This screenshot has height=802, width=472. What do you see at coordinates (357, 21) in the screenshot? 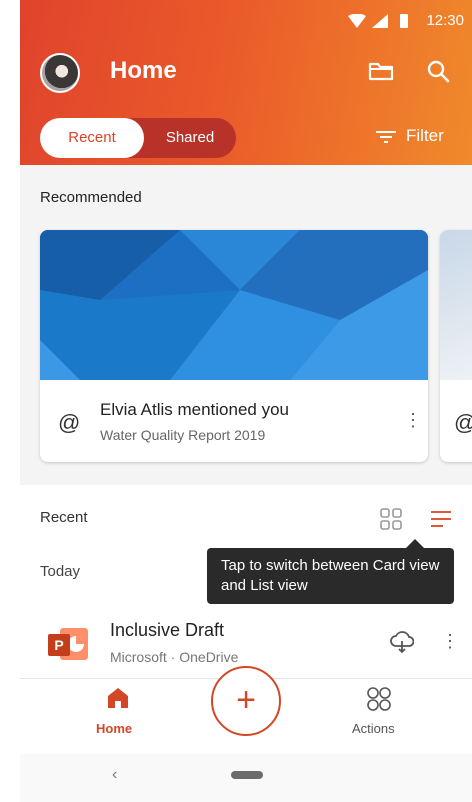
I see `wifi-icon` at bounding box center [357, 21].